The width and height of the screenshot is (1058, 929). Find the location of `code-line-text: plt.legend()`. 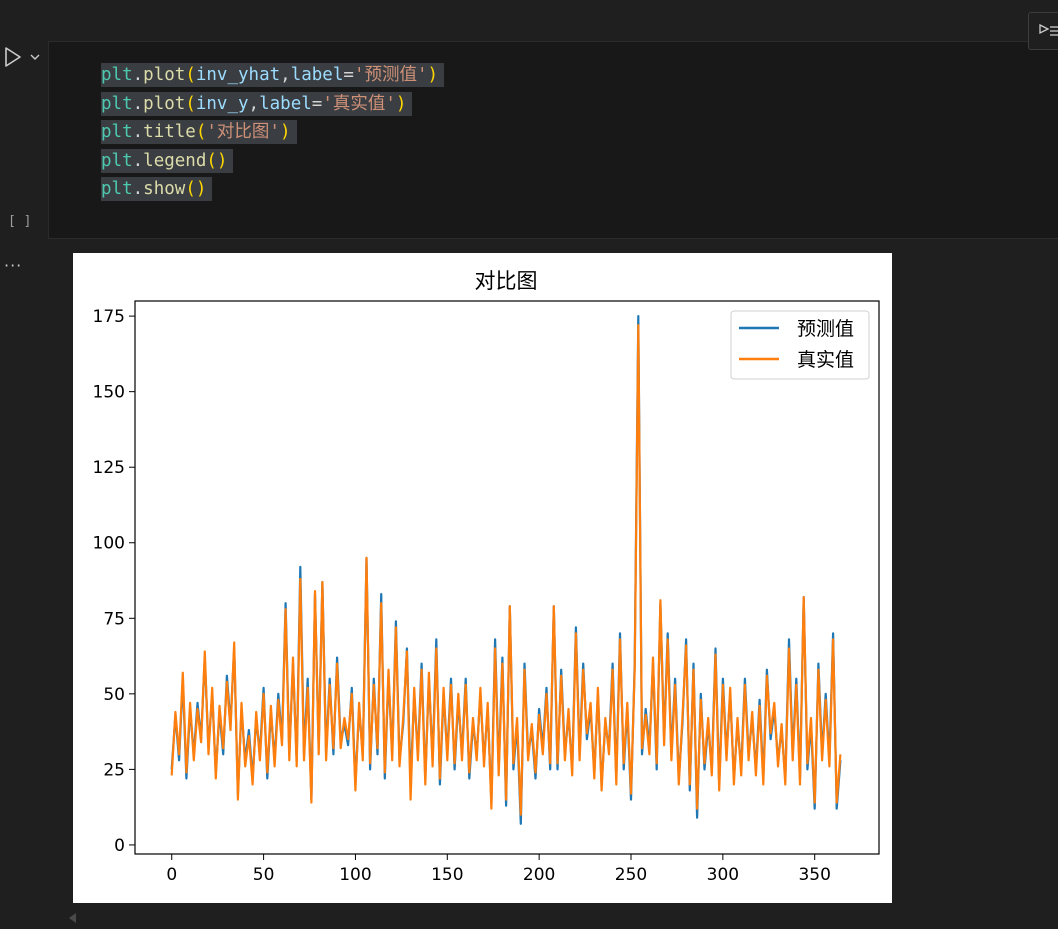

code-line-text: plt.legend() is located at coordinates (167, 160).